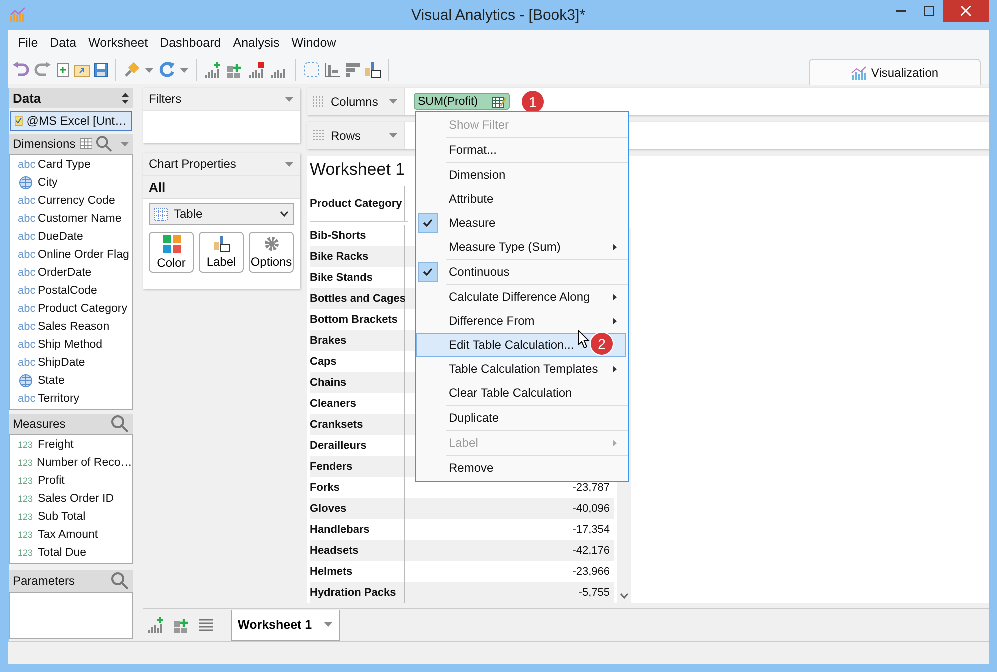  I want to click on field-item: Currency Code, so click(77, 201).